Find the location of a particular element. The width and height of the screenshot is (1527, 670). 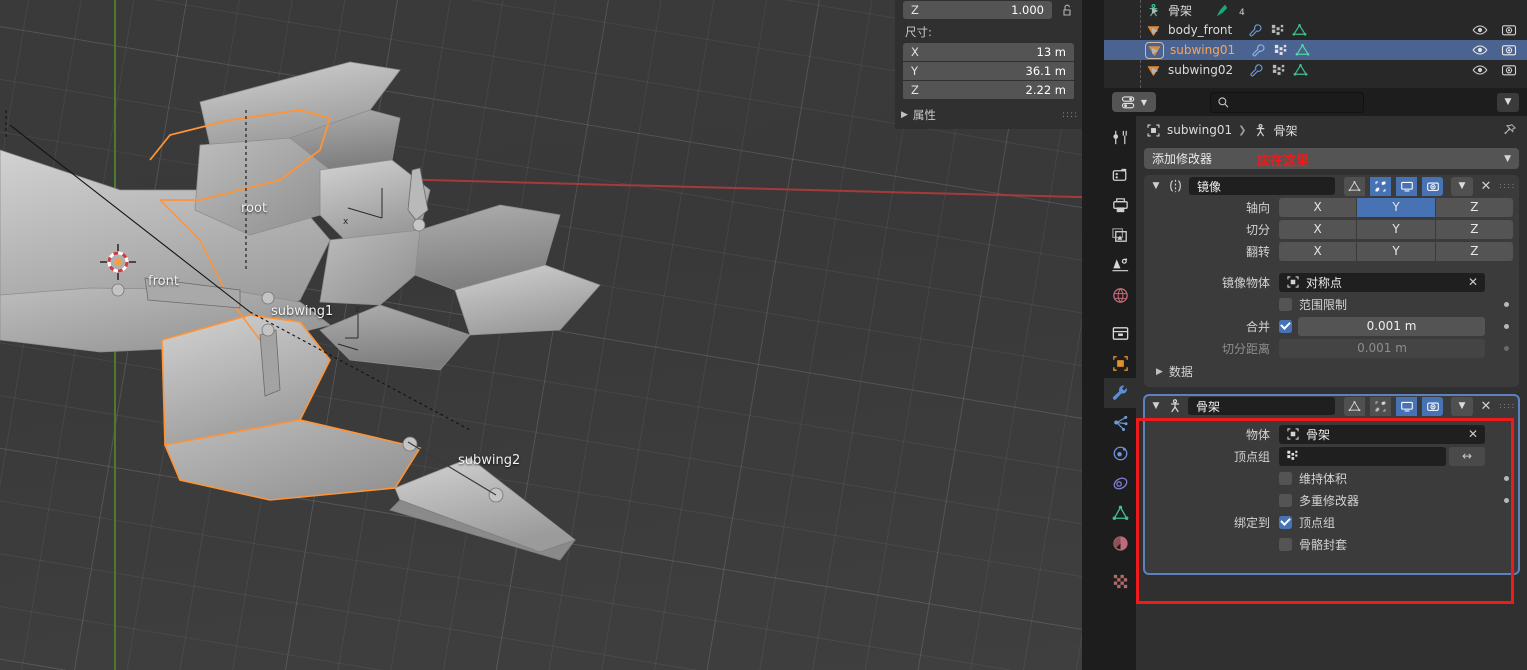

mirror-axis-row: 轴向 X Y Z is located at coordinates (1331, 207).